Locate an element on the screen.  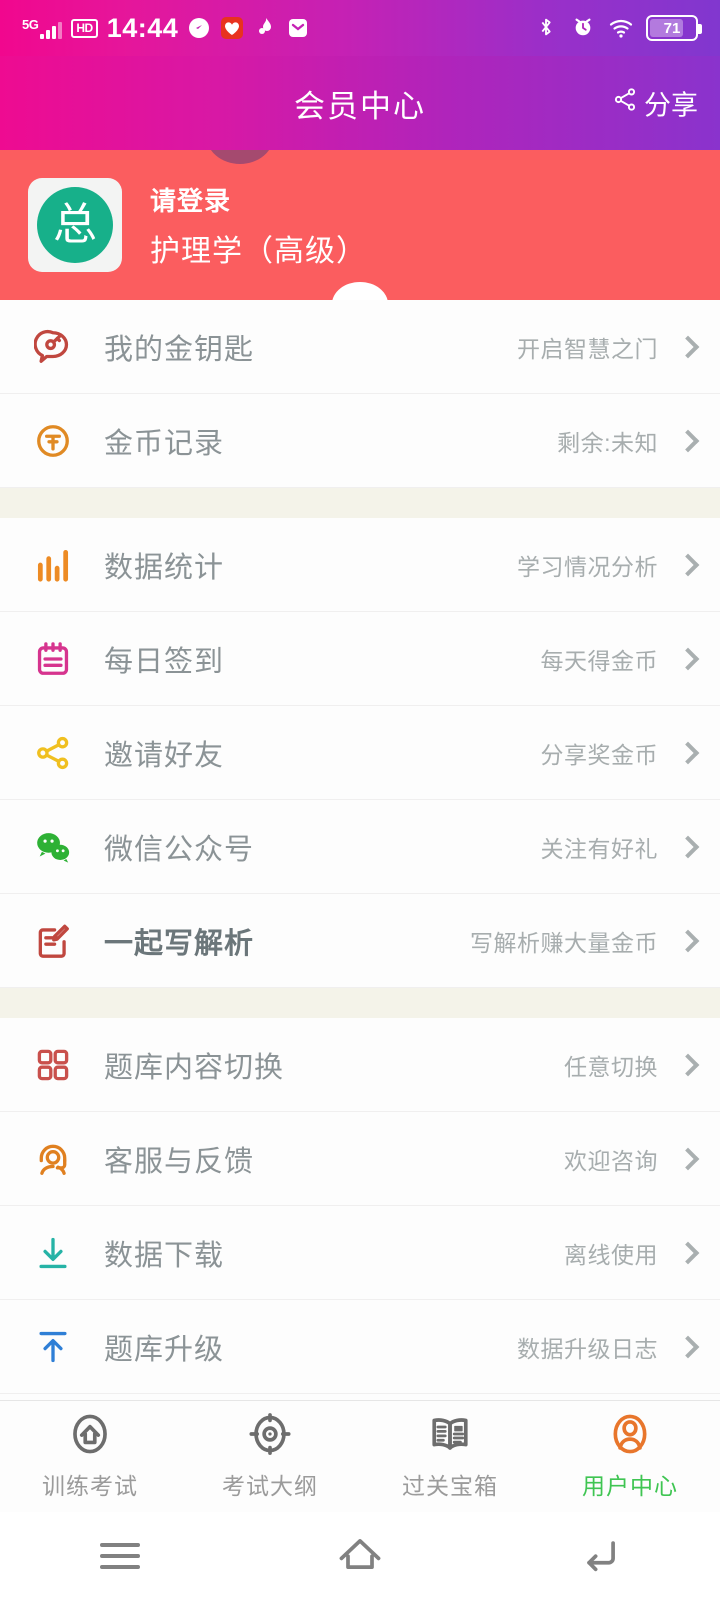
menu-item-金币记录: 金币记录 剩余:未知 is located at coordinates (360, 441).